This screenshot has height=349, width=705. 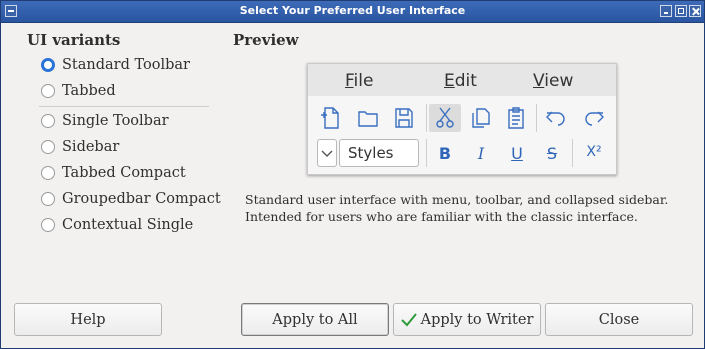 What do you see at coordinates (462, 119) in the screenshot?
I see `preview-image: File Edit View Styles B I U S X²` at bounding box center [462, 119].